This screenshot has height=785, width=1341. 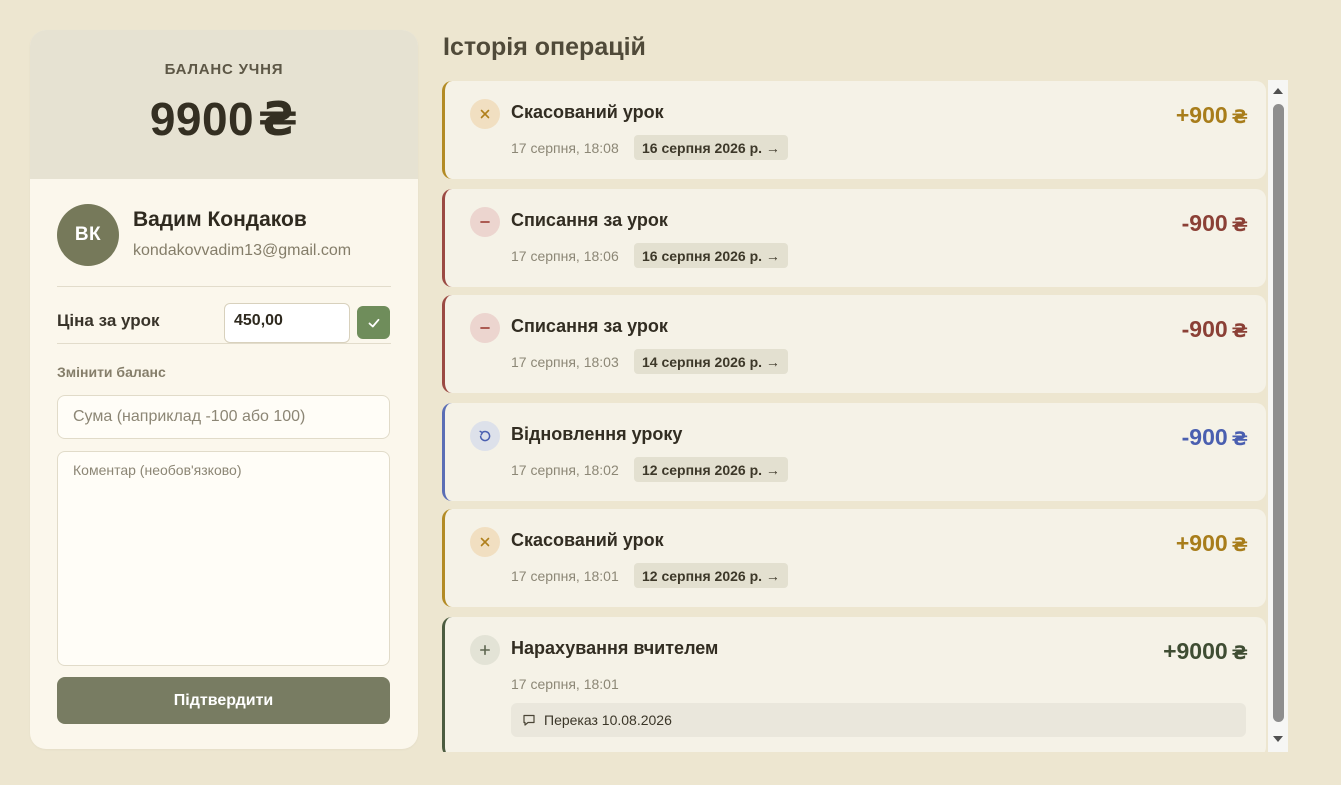 I want to click on check-icon, so click(x=373, y=322).